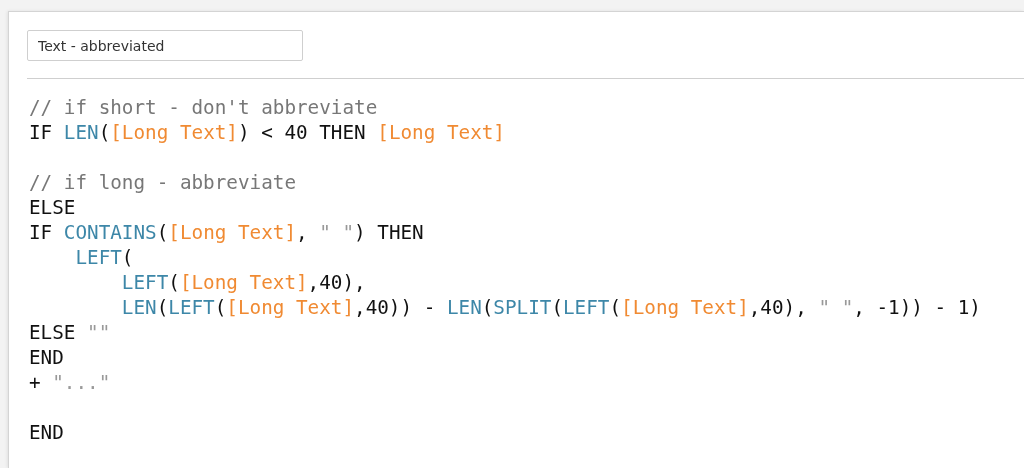 The width and height of the screenshot is (1024, 468). What do you see at coordinates (162, 182) in the screenshot?
I see `code-comment: // if long - abbreviate` at bounding box center [162, 182].